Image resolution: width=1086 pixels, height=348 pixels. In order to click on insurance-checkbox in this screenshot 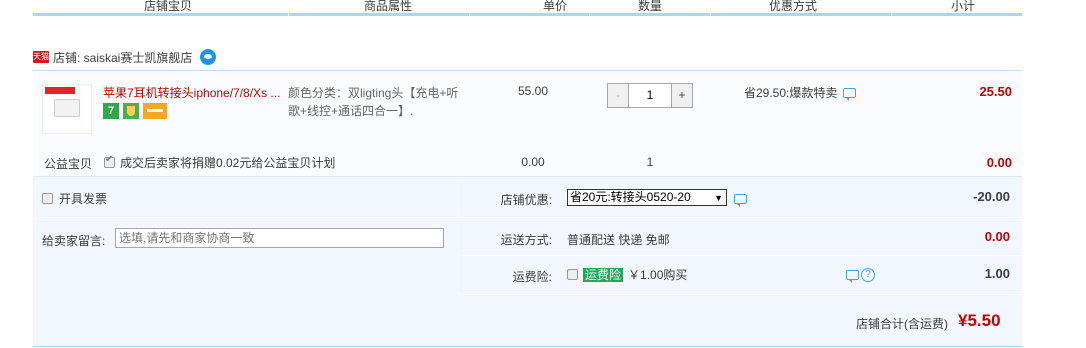, I will do `click(572, 274)`.